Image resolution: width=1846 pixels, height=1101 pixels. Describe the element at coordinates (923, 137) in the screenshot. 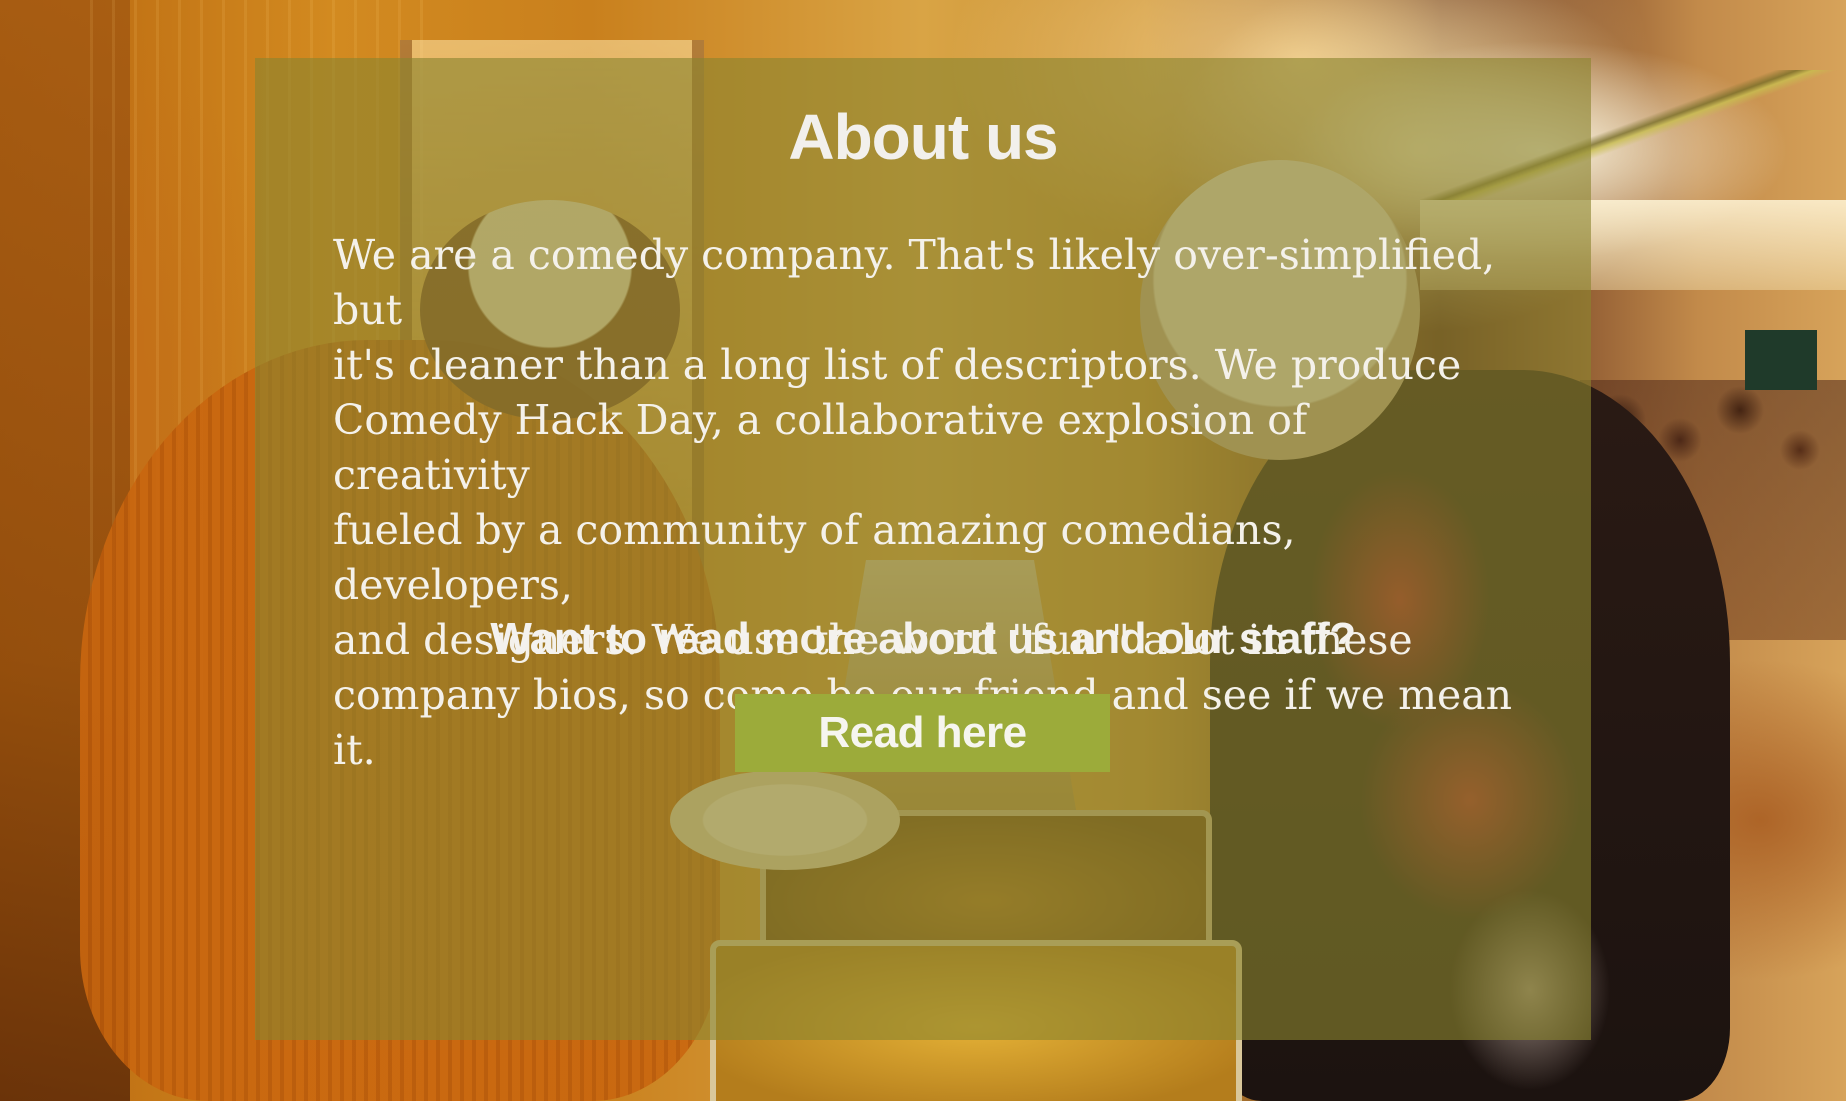

I see `section-title: About us` at that location.